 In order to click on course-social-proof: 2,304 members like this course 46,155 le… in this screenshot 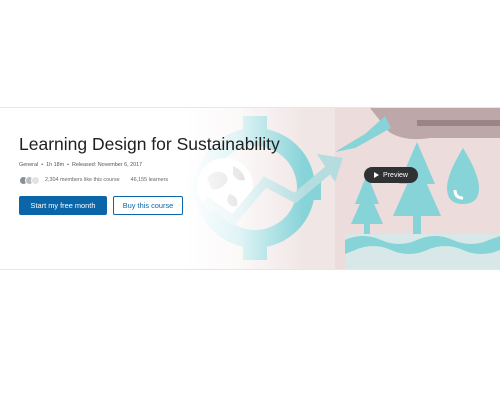, I will do `click(93, 180)`.